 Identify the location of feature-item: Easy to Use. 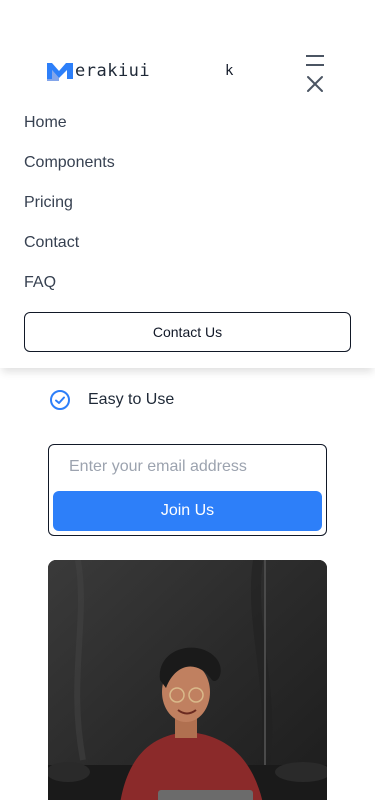
(111, 400).